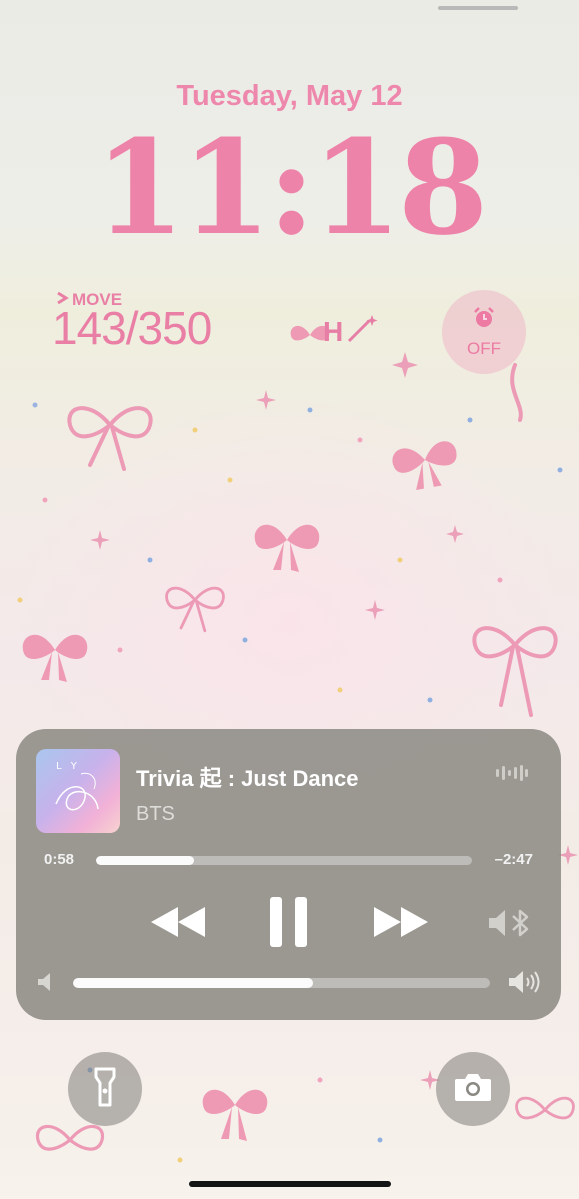 The width and height of the screenshot is (579, 1199). What do you see at coordinates (289, 96) in the screenshot?
I see `lock-date: Tuesday, May 12` at bounding box center [289, 96].